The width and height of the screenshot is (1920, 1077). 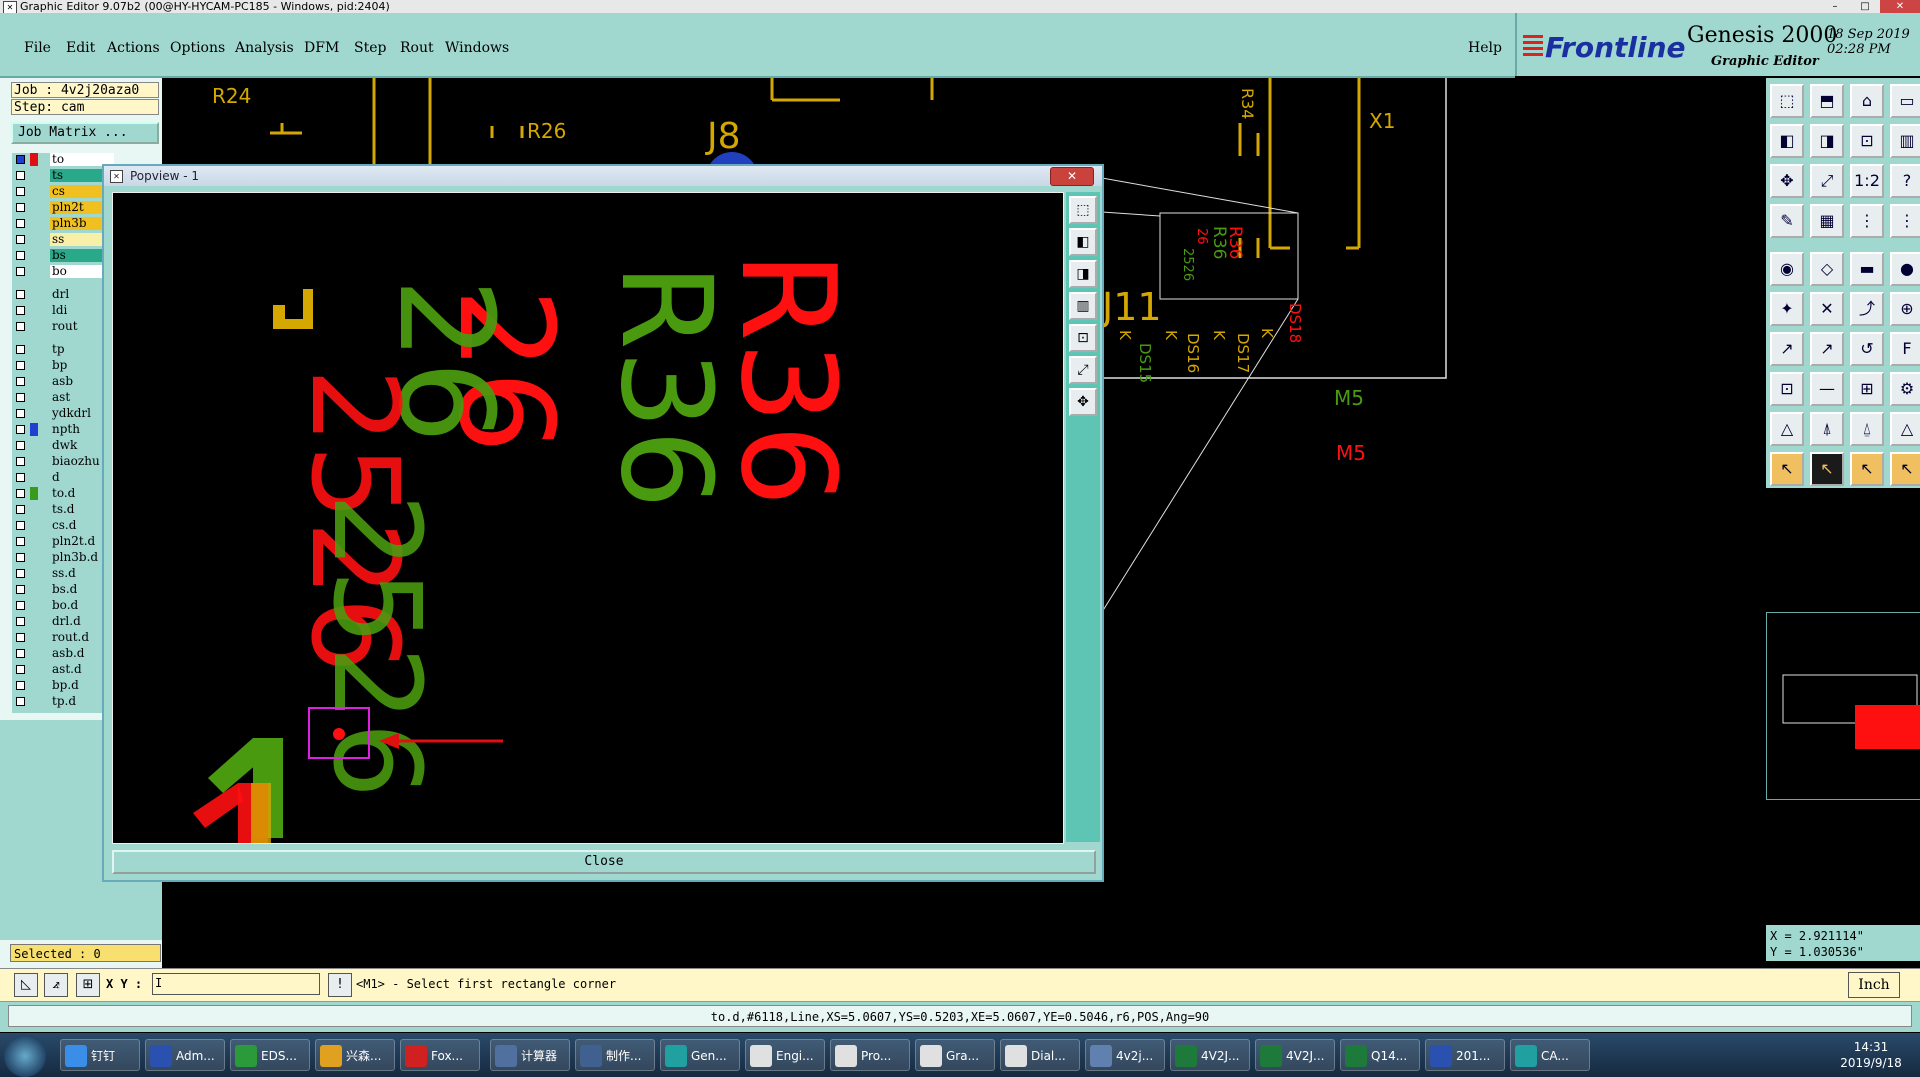 What do you see at coordinates (64, 239) in the screenshot?
I see `layer-row-ss: ss` at bounding box center [64, 239].